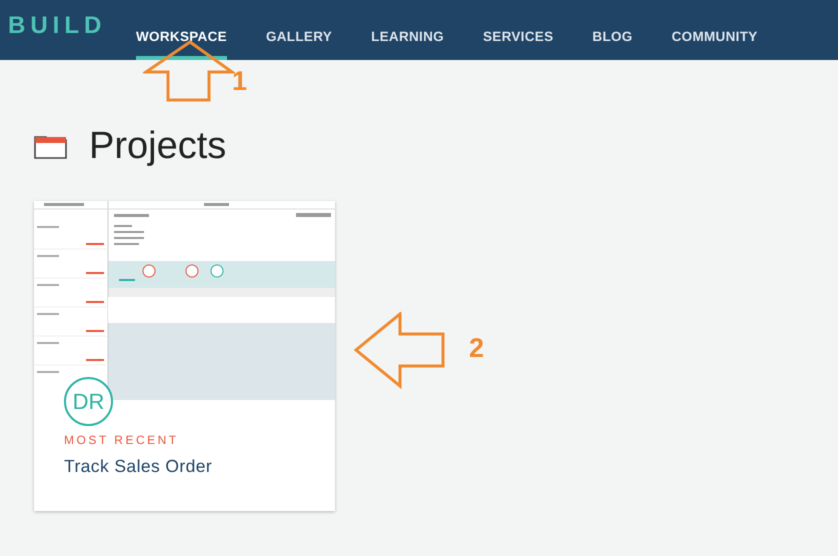  I want to click on callout-number: 2, so click(476, 348).